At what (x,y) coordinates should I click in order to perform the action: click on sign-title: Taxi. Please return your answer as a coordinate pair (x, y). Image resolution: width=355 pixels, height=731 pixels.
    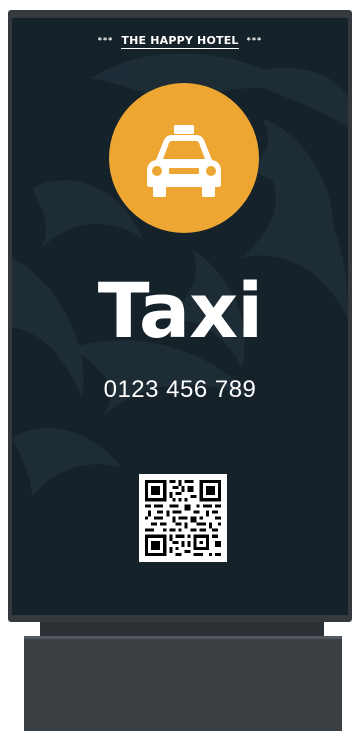
    Looking at the image, I should click on (180, 310).